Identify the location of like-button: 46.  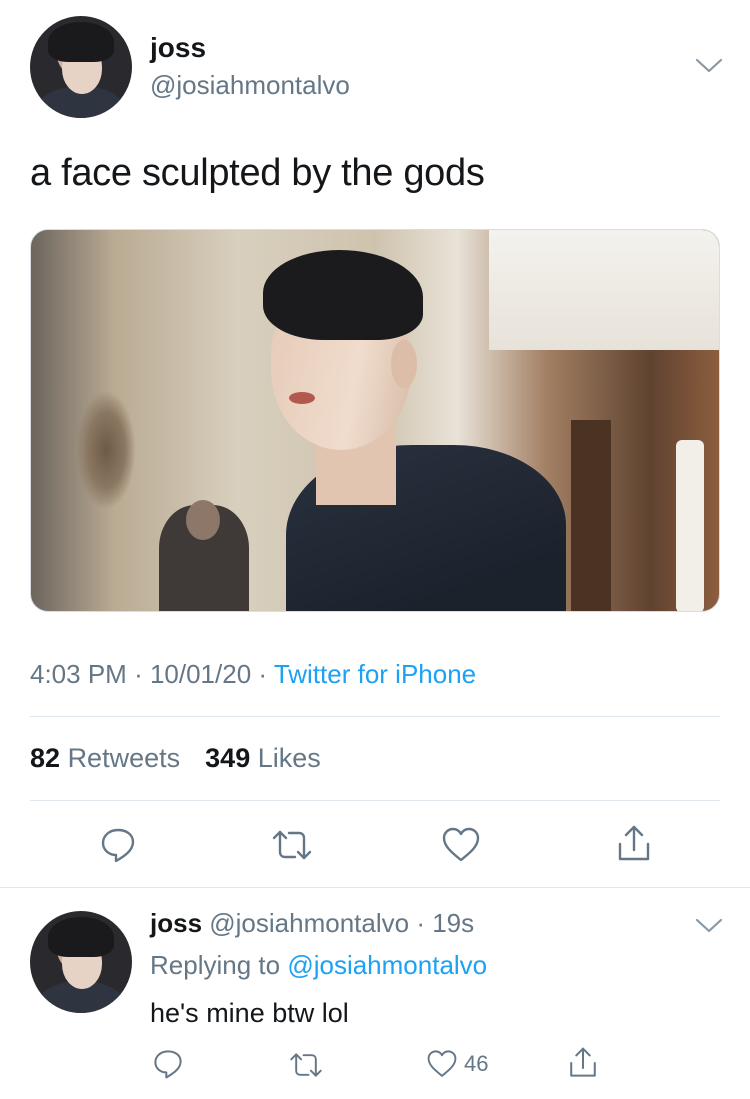
(457, 1064).